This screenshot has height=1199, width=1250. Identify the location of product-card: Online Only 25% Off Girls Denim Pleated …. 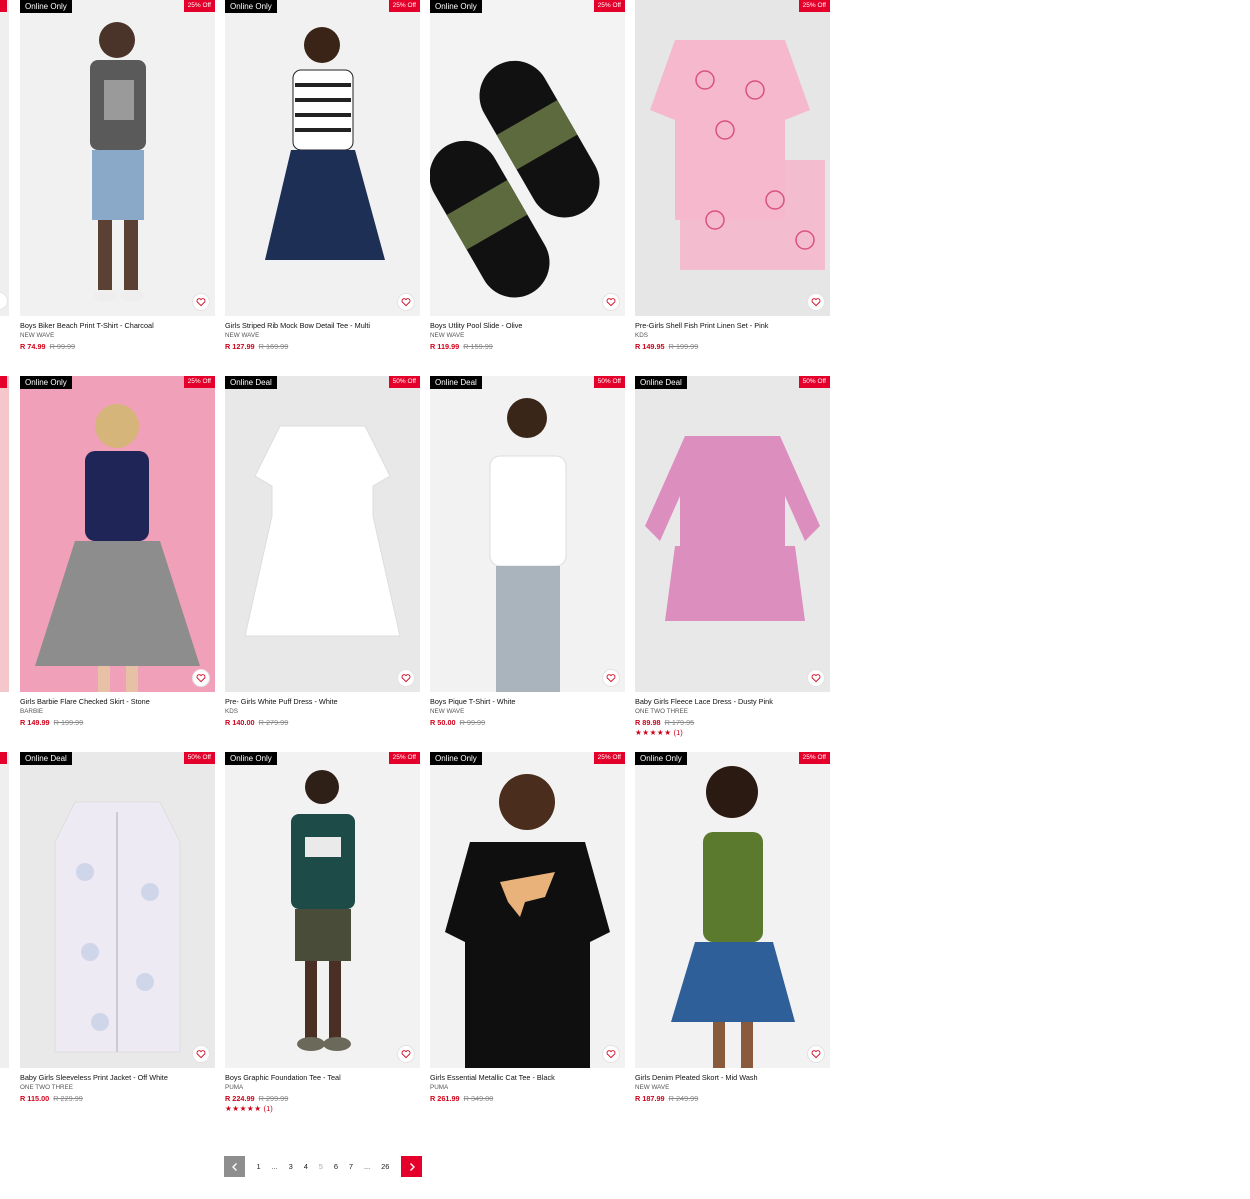
(732, 928).